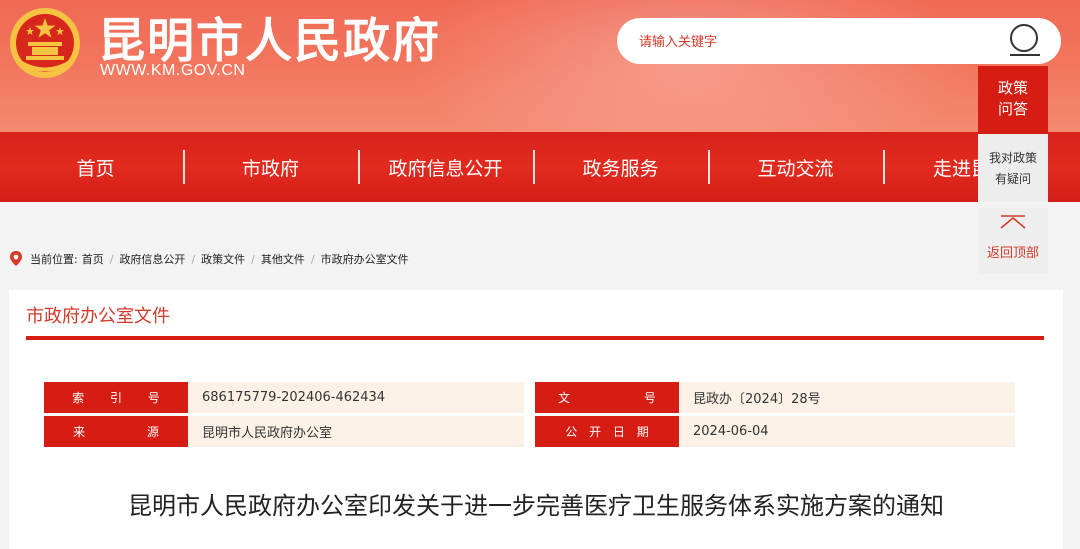  What do you see at coordinates (116, 431) in the screenshot?
I see `meta-label-source: 来 源` at bounding box center [116, 431].